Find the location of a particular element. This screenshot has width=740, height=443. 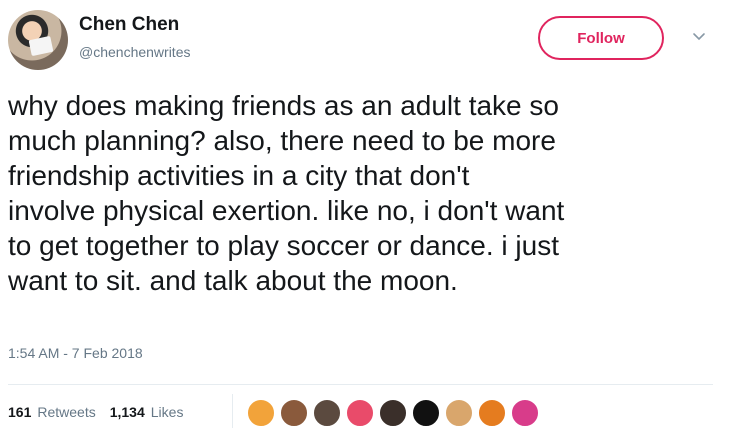

tweet-timestamp: 1:54 AM - 7 Feb 2018 is located at coordinates (75, 353).